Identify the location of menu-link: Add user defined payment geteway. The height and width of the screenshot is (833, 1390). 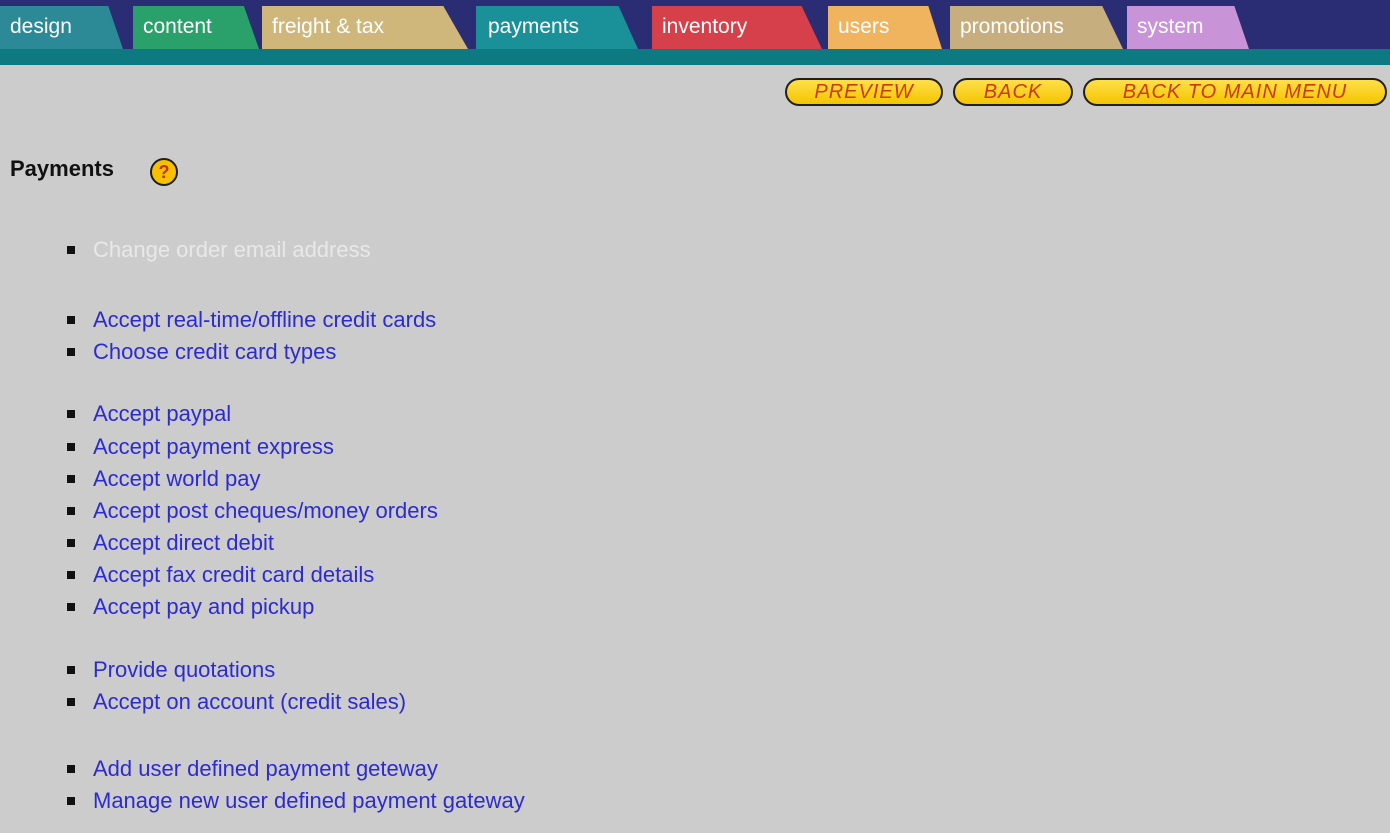
(265, 769).